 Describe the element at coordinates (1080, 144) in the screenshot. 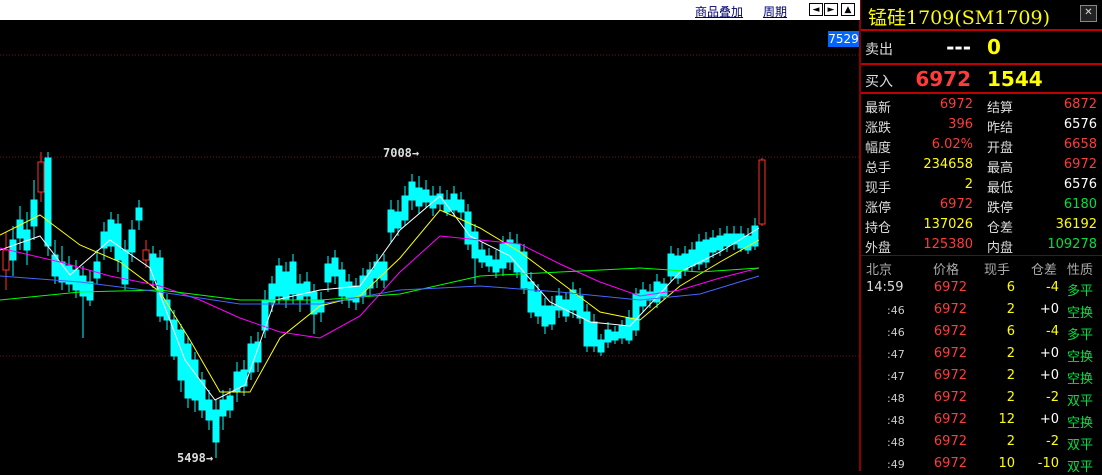

I see `quote-value: 6658` at that location.